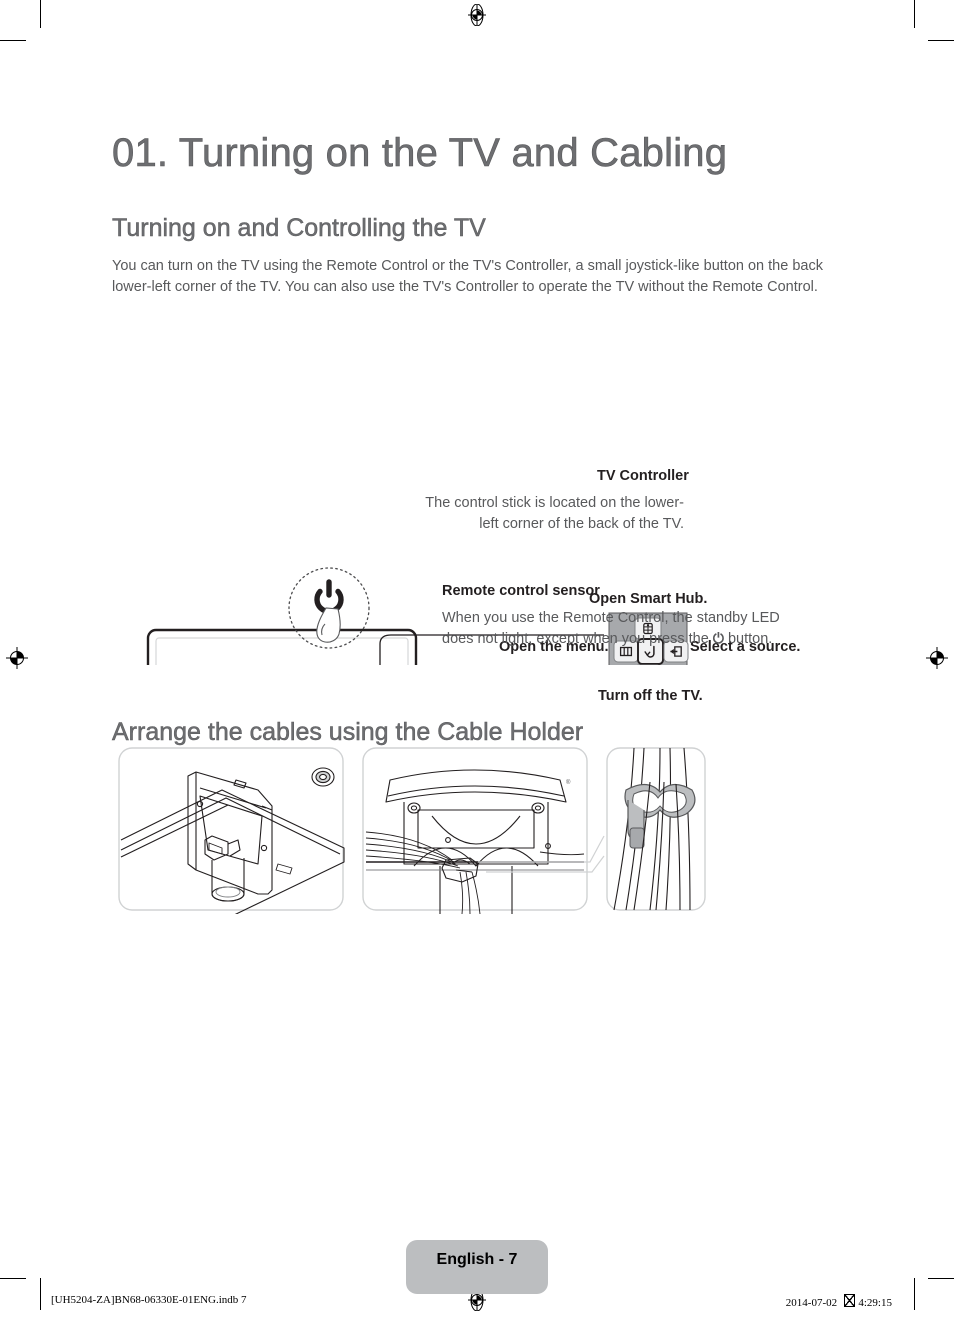 This screenshot has height=1321, width=954. I want to click on label-remote-control-sensor: Remote control sensor, so click(521, 591).